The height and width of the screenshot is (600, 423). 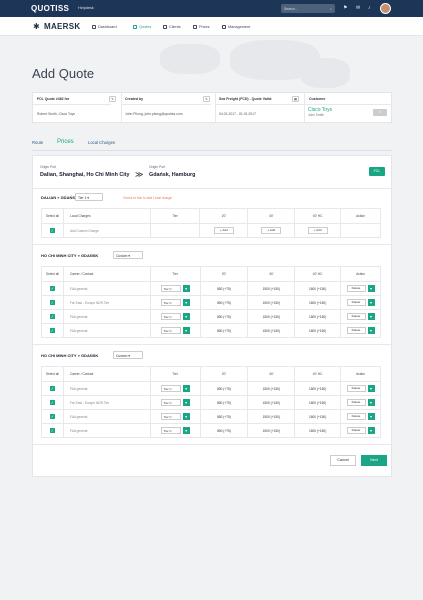 What do you see at coordinates (62, 26) in the screenshot?
I see `brand-name: MAERSK` at bounding box center [62, 26].